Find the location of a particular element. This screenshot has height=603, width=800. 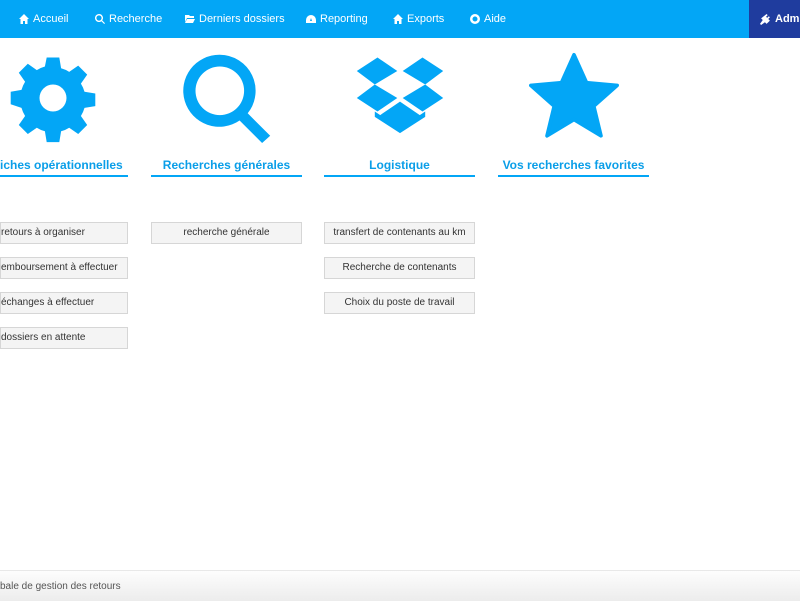

nav-recherche: Recherche is located at coordinates (128, 19).